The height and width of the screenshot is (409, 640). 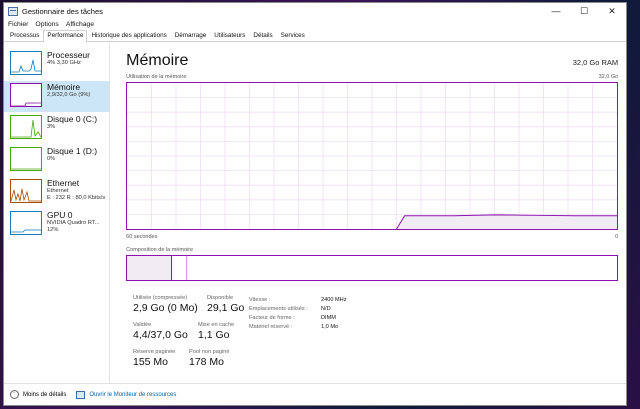 What do you see at coordinates (44, 395) in the screenshot?
I see `less-details-link: Moins de détails` at bounding box center [44, 395].